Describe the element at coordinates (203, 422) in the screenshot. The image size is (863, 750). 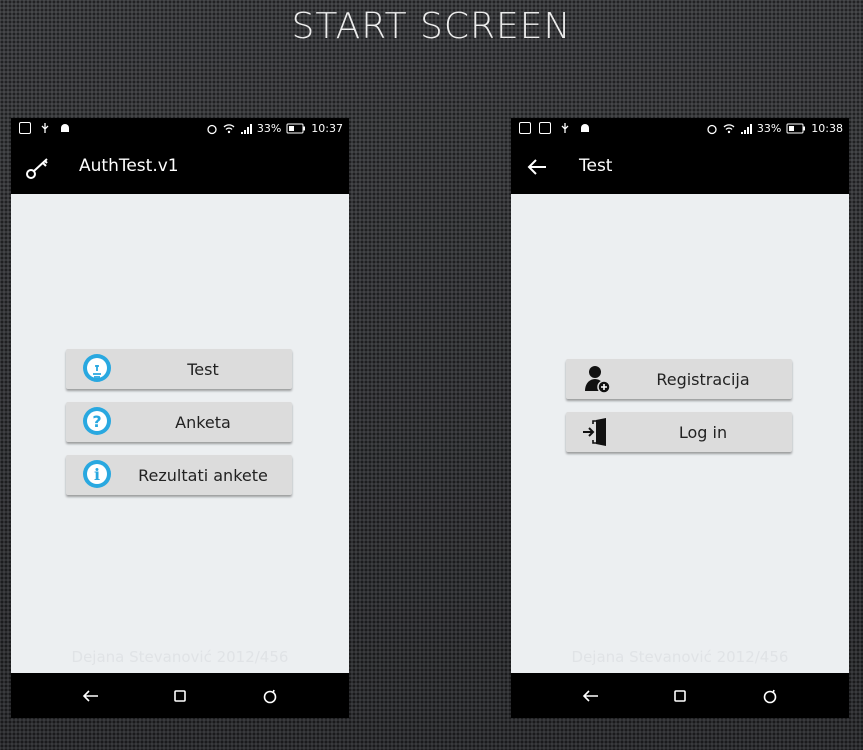
I see `anketa-button-label: Anketa` at that location.